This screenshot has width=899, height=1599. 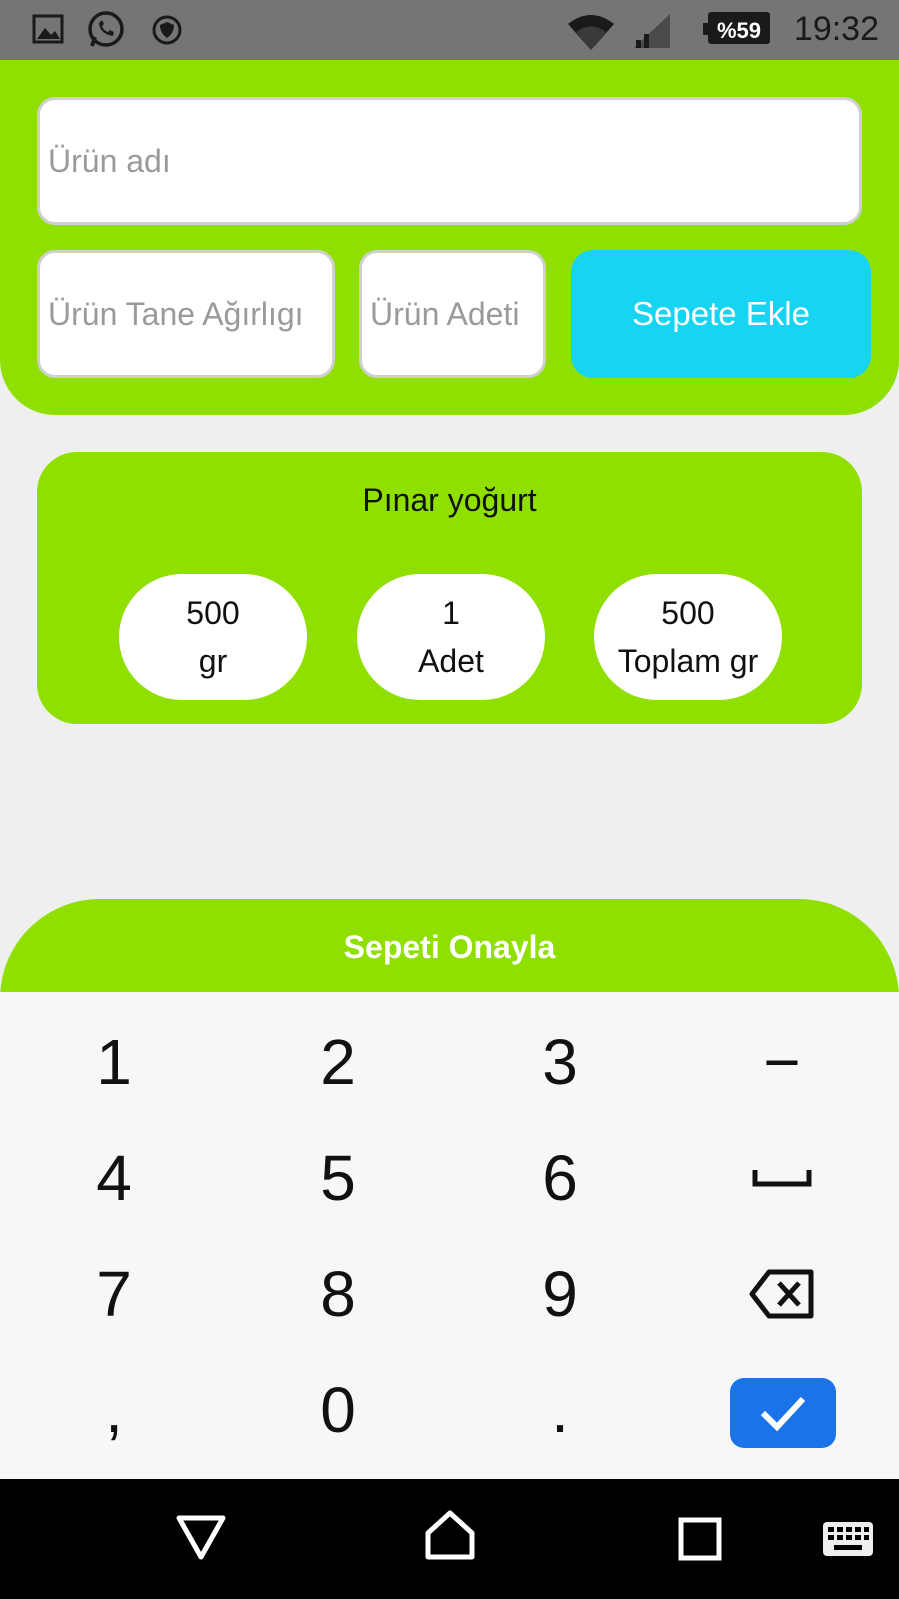 What do you see at coordinates (114, 1062) in the screenshot?
I see `key-1: 1` at bounding box center [114, 1062].